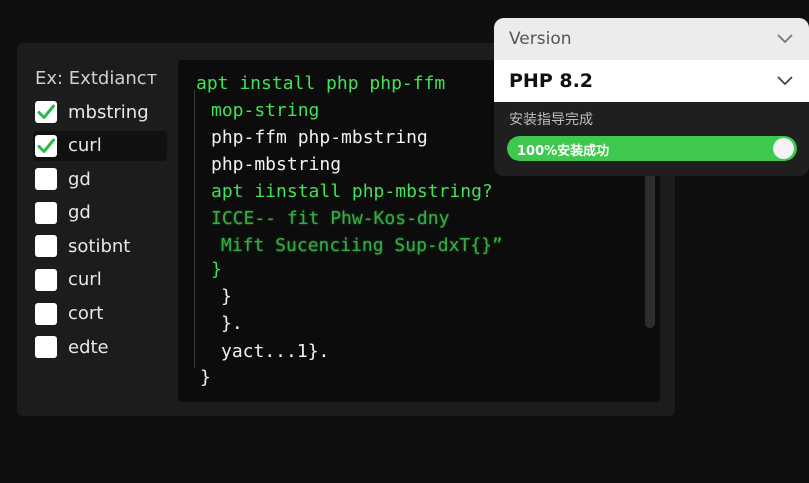 The width and height of the screenshot is (809, 483). I want to click on version-panel: Version PHP 8.2 安装指导完成 100%安装成功, so click(651, 97).